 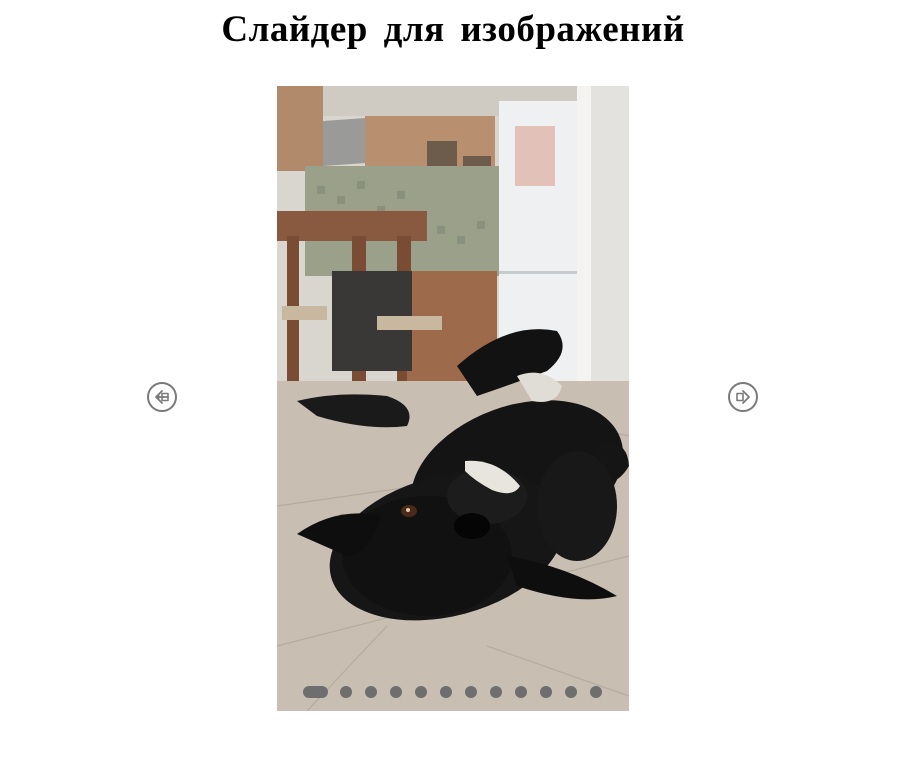 I want to click on arrow-left-icon, so click(x=162, y=397).